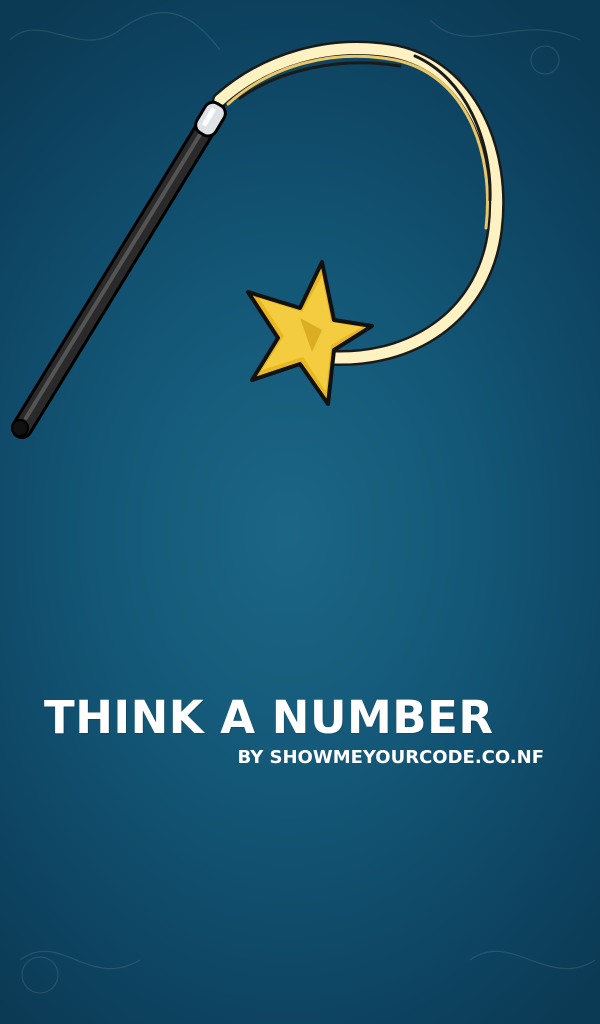 The image size is (600, 1024). Describe the element at coordinates (390, 757) in the screenshot. I see `app-subtitle: BY SHOWMEYOURCODE.CO.NF` at that location.